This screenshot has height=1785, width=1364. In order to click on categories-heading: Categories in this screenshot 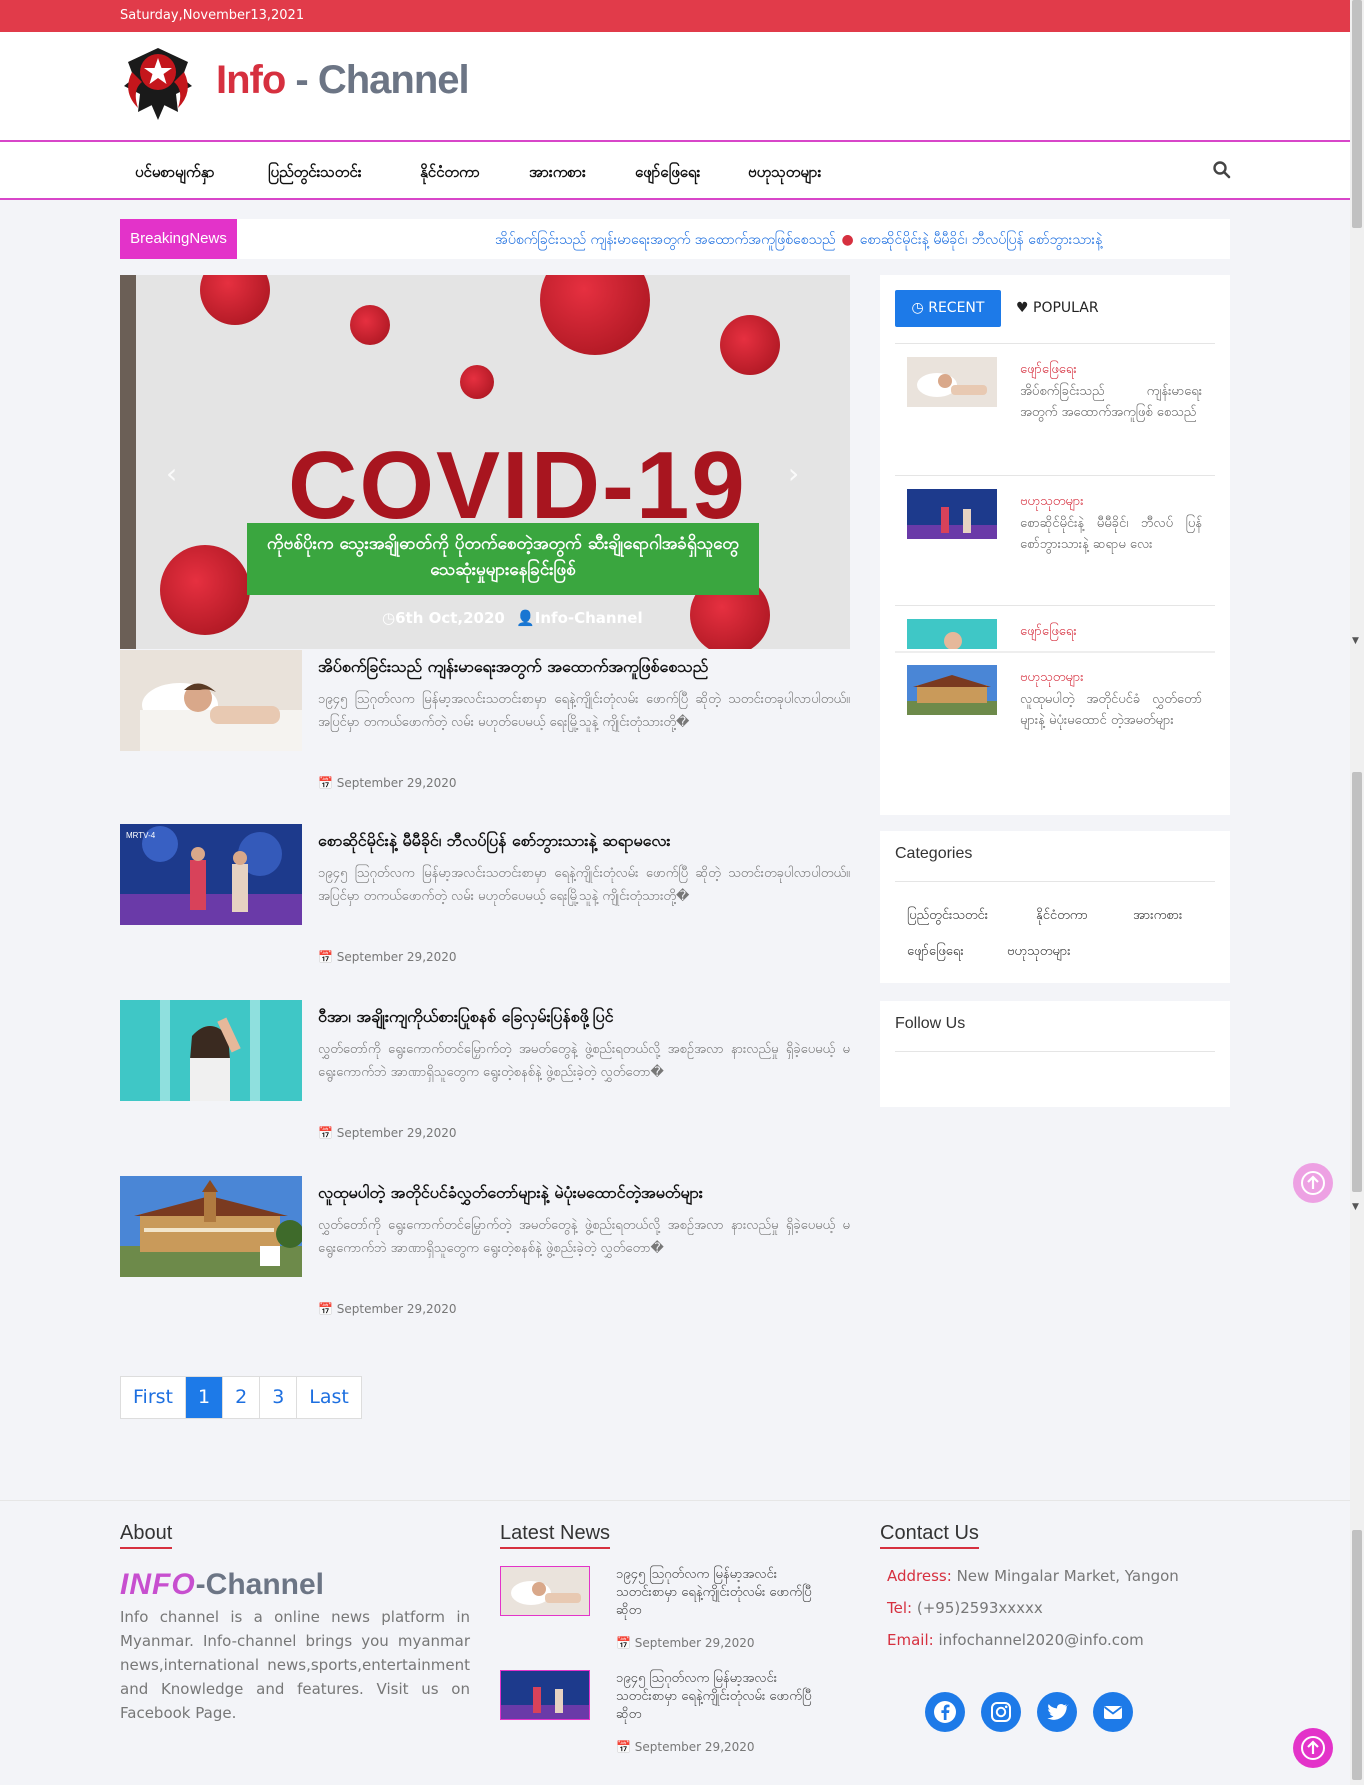, I will do `click(934, 853)`.